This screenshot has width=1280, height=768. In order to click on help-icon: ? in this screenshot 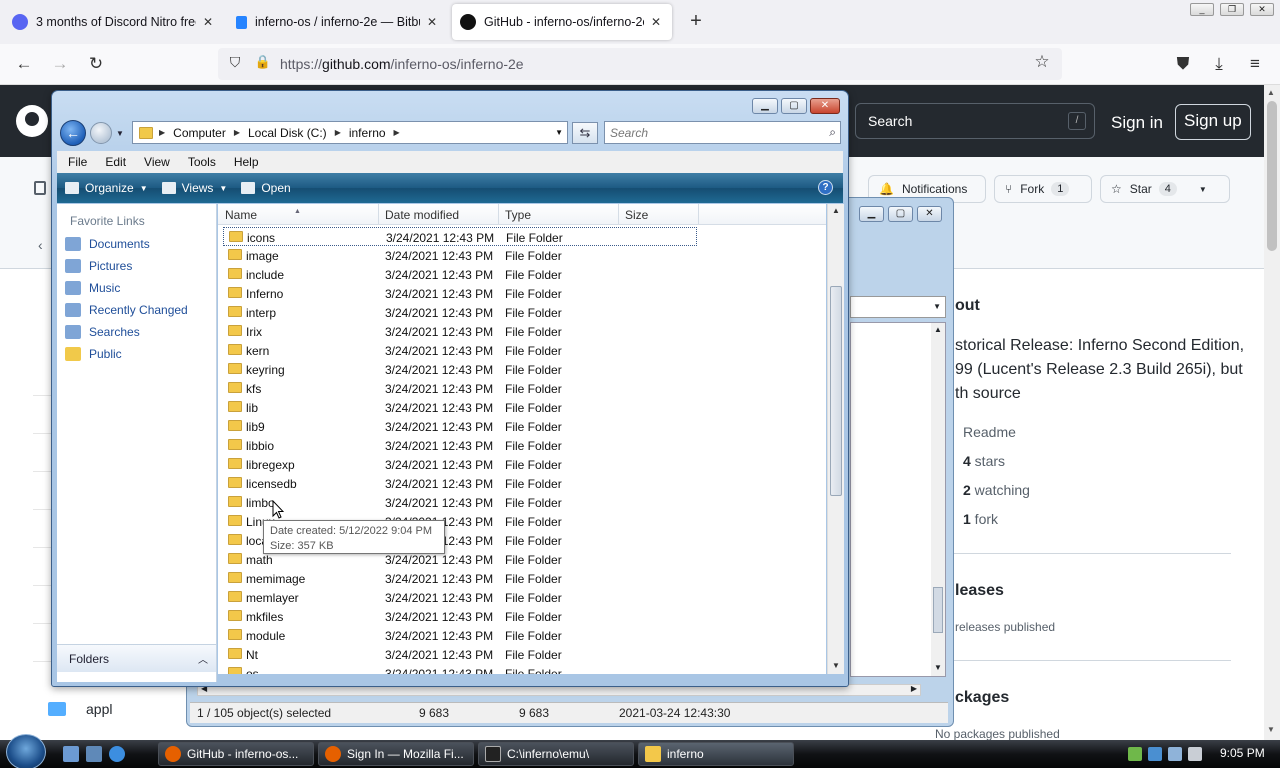, I will do `click(825, 187)`.